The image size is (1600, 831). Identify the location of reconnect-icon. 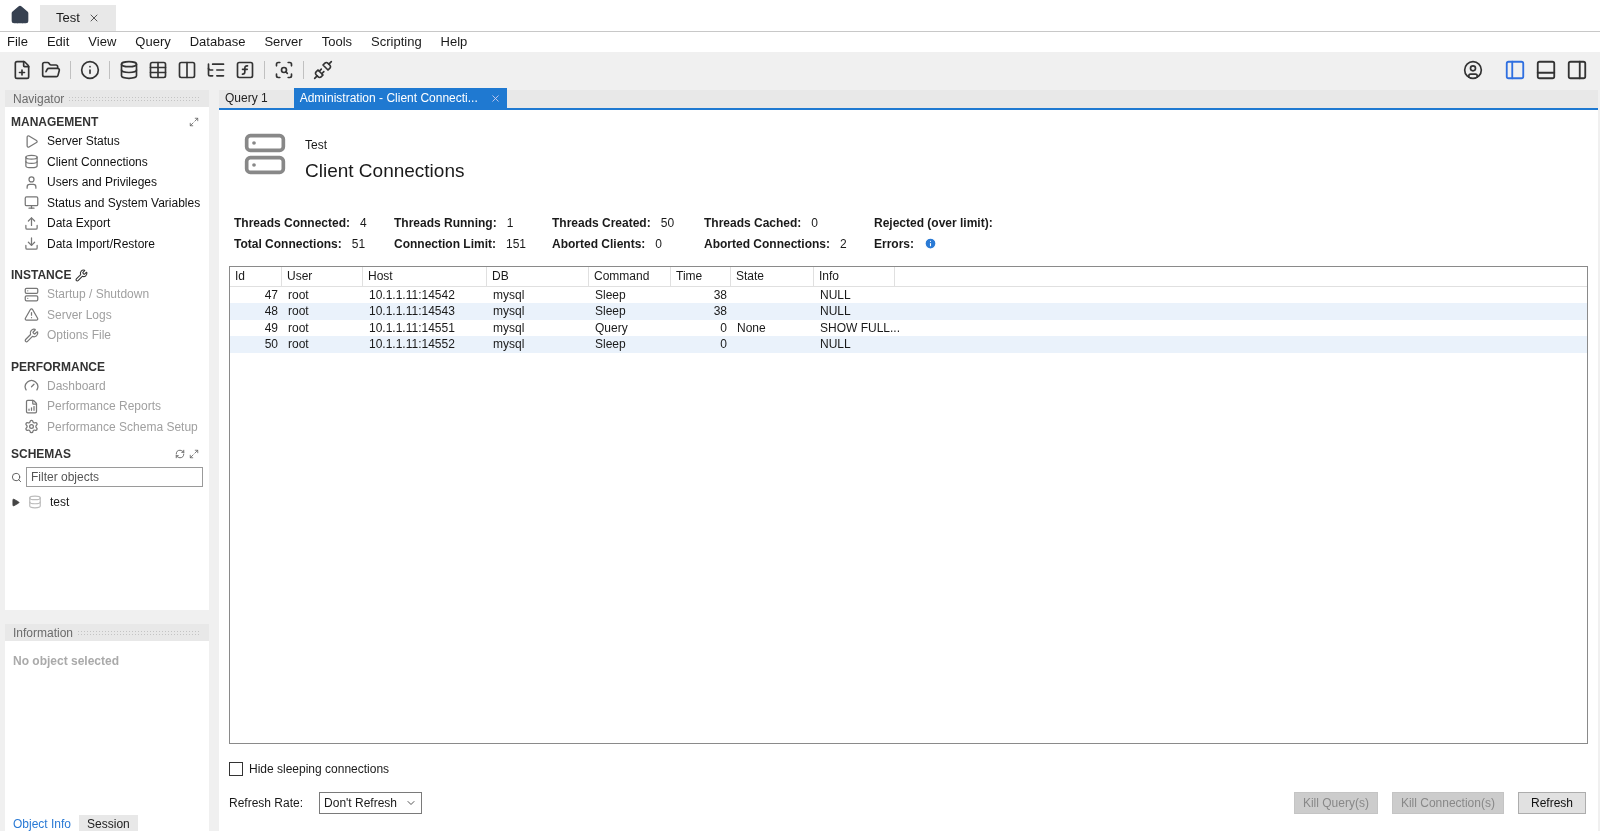
(323, 70).